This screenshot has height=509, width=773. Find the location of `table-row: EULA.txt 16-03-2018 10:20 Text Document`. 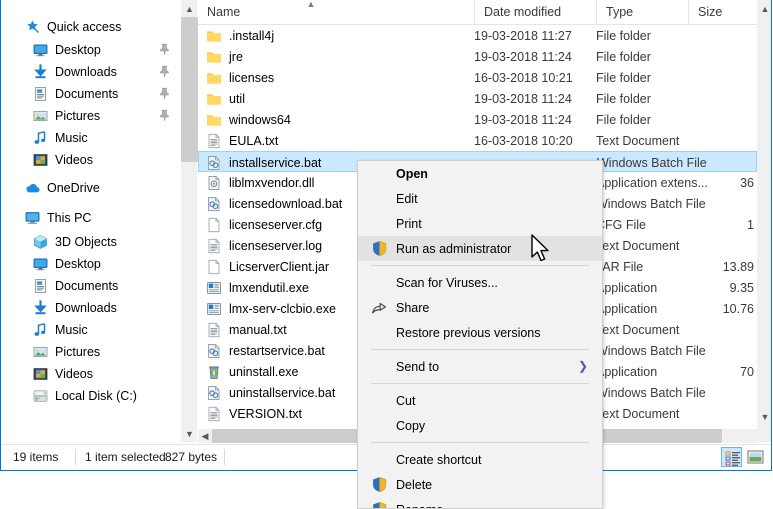

table-row: EULA.txt 16-03-2018 10:20 Text Document is located at coordinates (477, 140).